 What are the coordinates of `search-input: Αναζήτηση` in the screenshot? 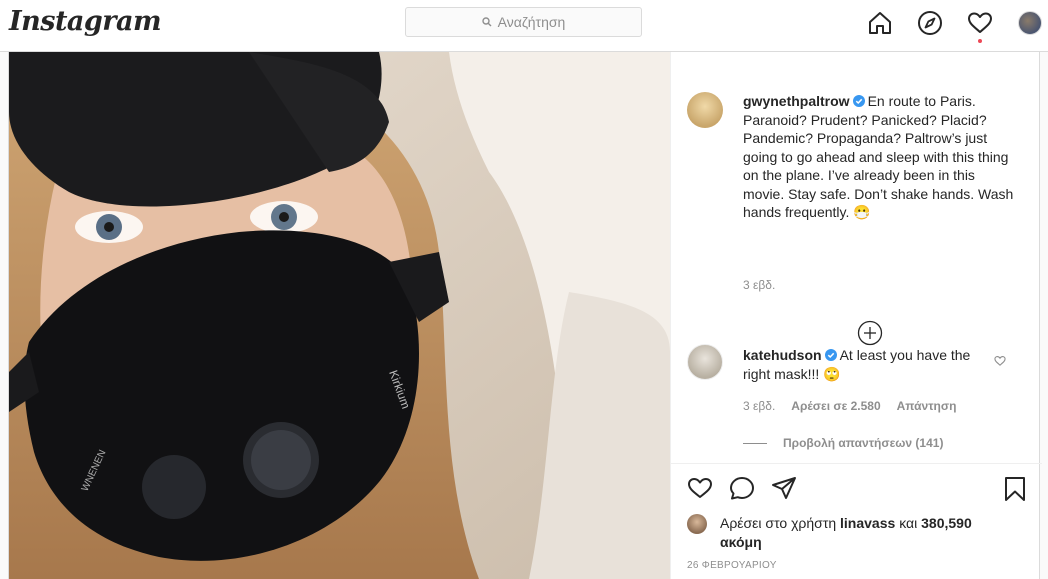 It's located at (523, 22).